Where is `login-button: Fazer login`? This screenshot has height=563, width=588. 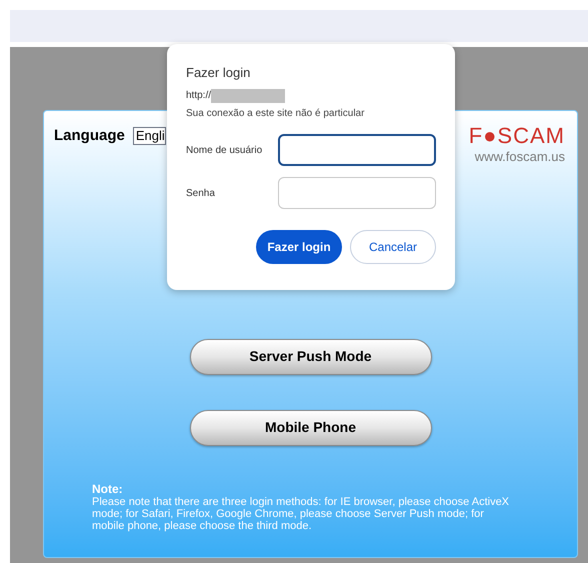 login-button: Fazer login is located at coordinates (299, 247).